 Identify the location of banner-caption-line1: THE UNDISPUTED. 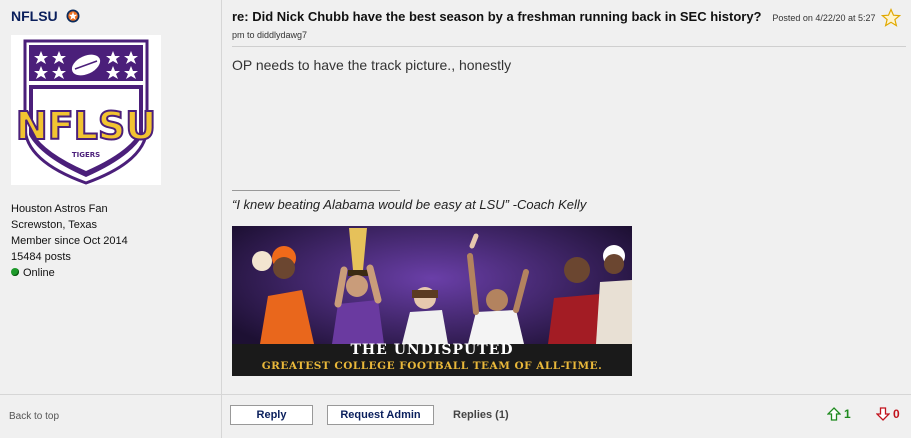
(432, 350).